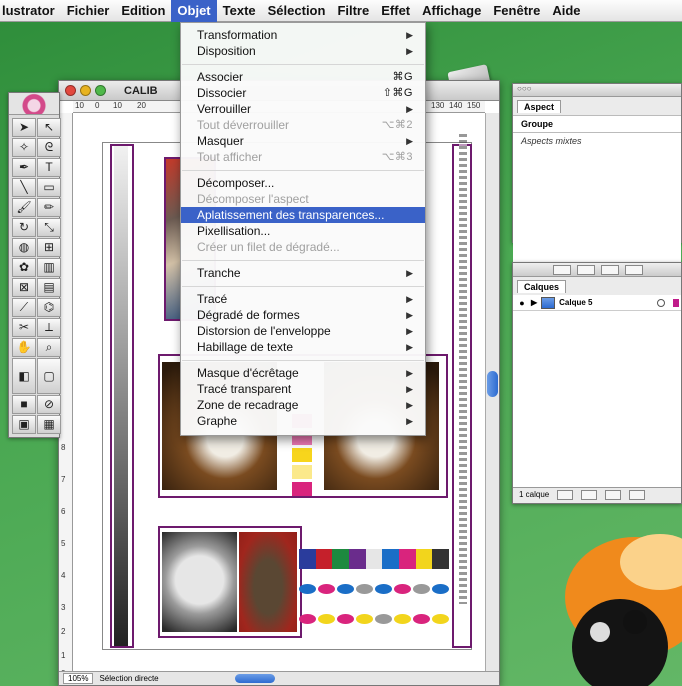  What do you see at coordinates (24, 424) in the screenshot?
I see `screen-mode-icon: ▣` at bounding box center [24, 424].